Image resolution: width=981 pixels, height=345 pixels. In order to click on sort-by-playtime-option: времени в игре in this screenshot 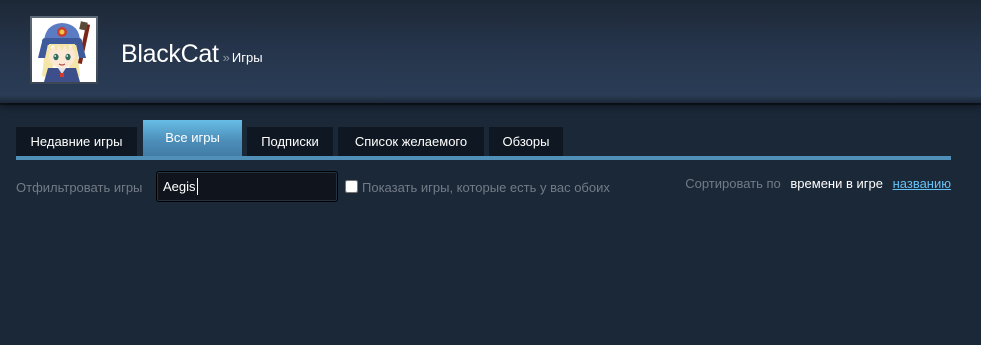, I will do `click(836, 183)`.